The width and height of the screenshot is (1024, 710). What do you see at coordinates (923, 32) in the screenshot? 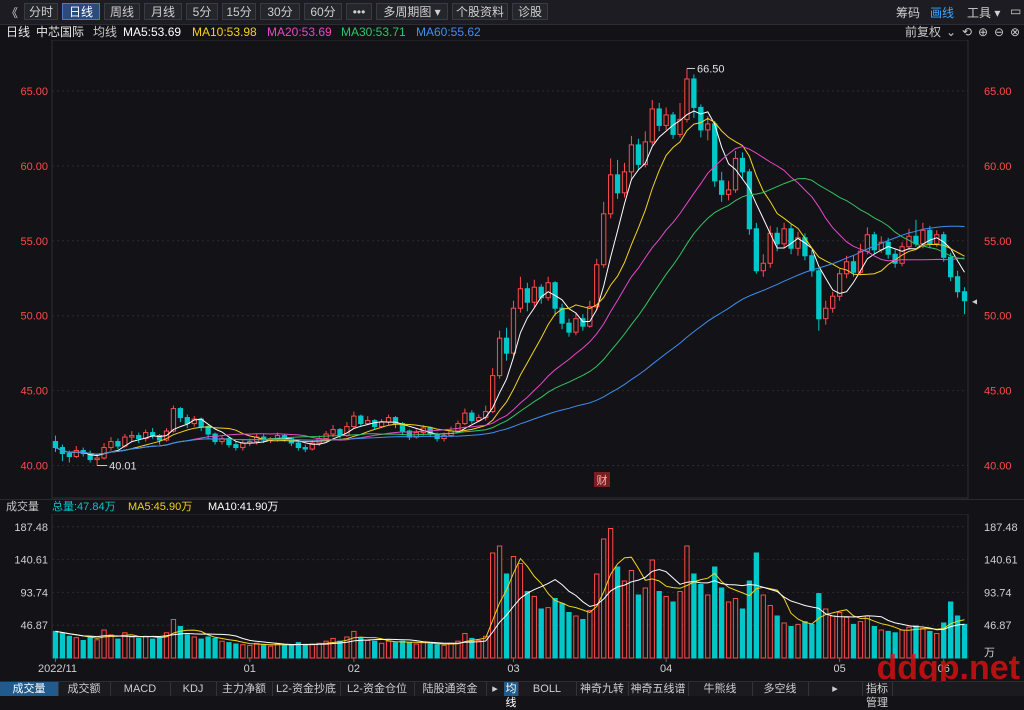
I see `adjust-selector: 前复权` at bounding box center [923, 32].